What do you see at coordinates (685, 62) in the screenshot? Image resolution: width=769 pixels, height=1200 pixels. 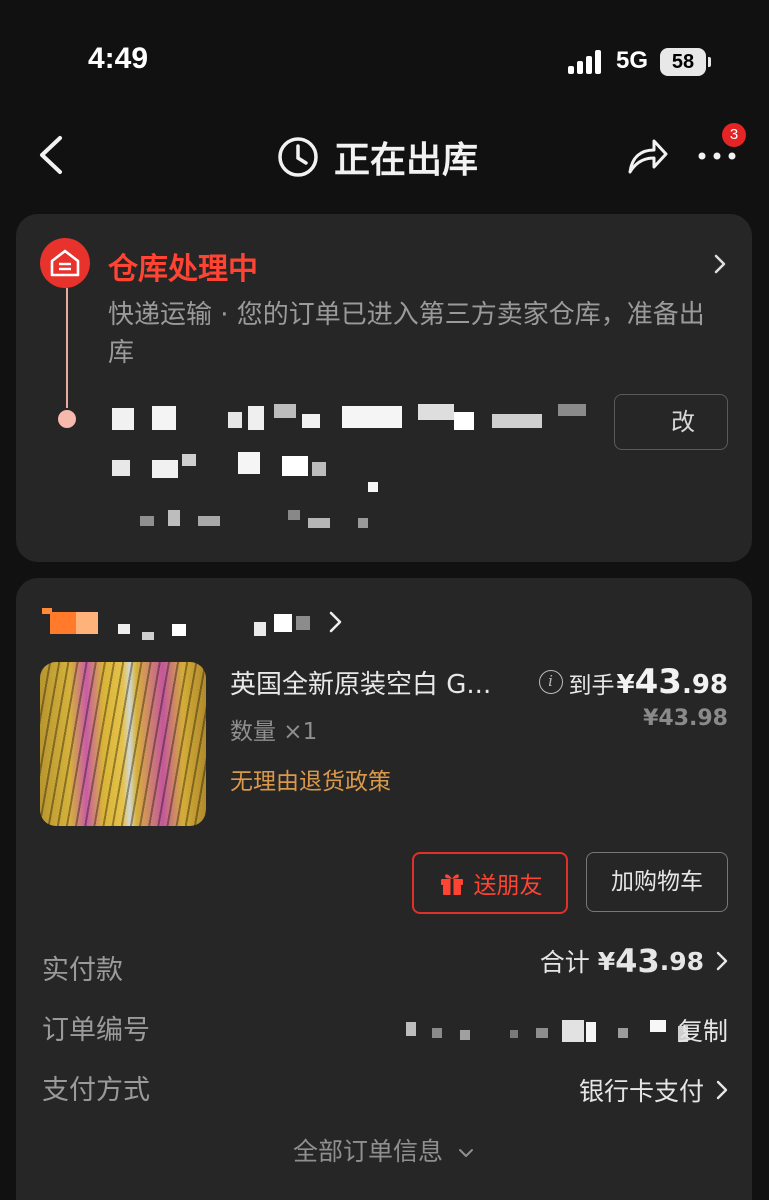 I see `battery-icon: 58` at bounding box center [685, 62].